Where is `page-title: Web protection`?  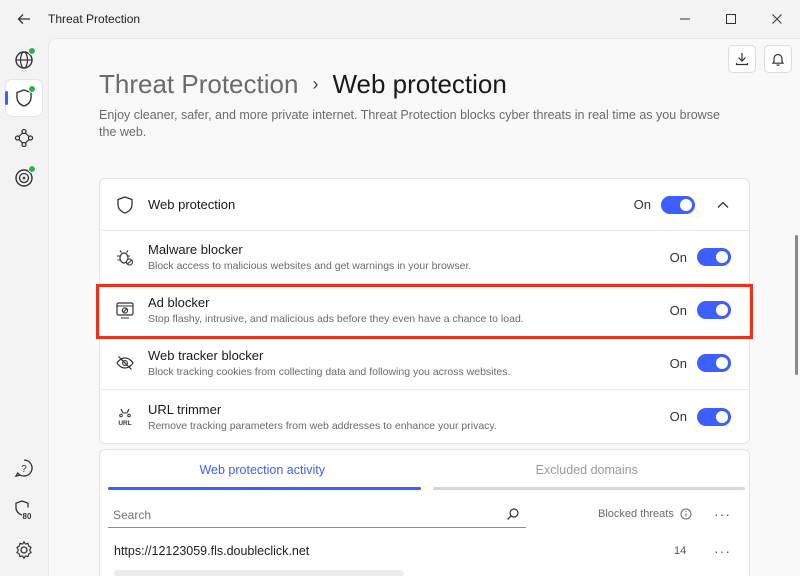
page-title: Web protection is located at coordinates (419, 84).